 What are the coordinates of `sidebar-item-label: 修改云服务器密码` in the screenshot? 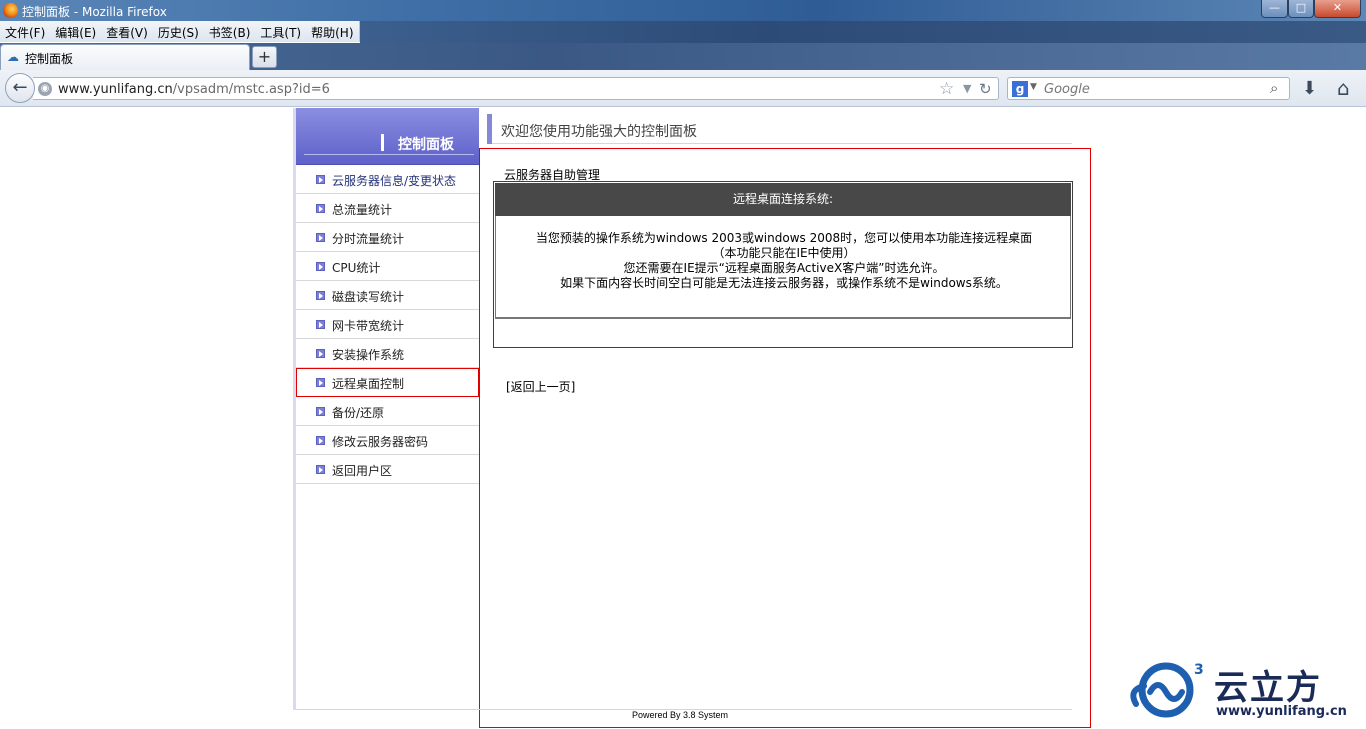 It's located at (380, 441).